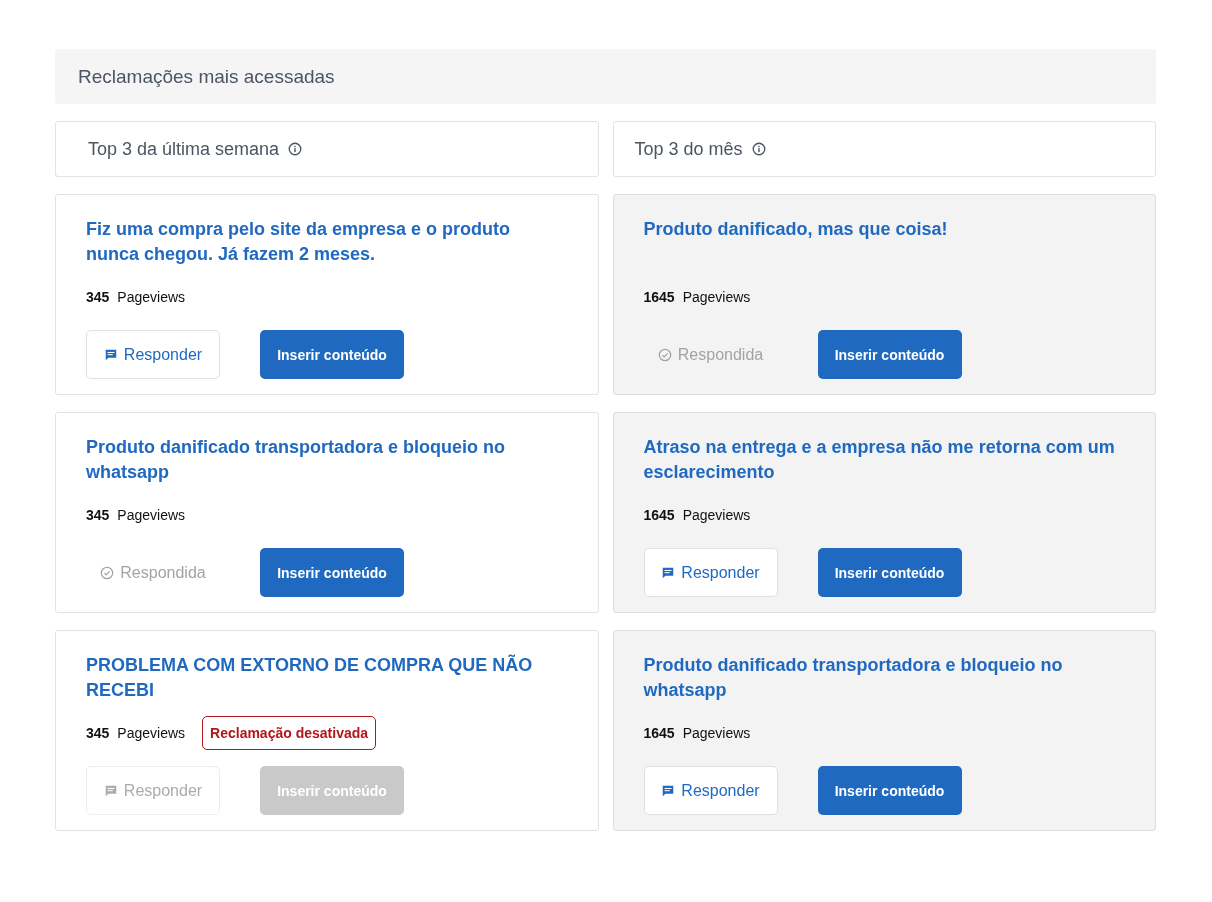  I want to click on column-title: Top 3 do mês, so click(688, 149).